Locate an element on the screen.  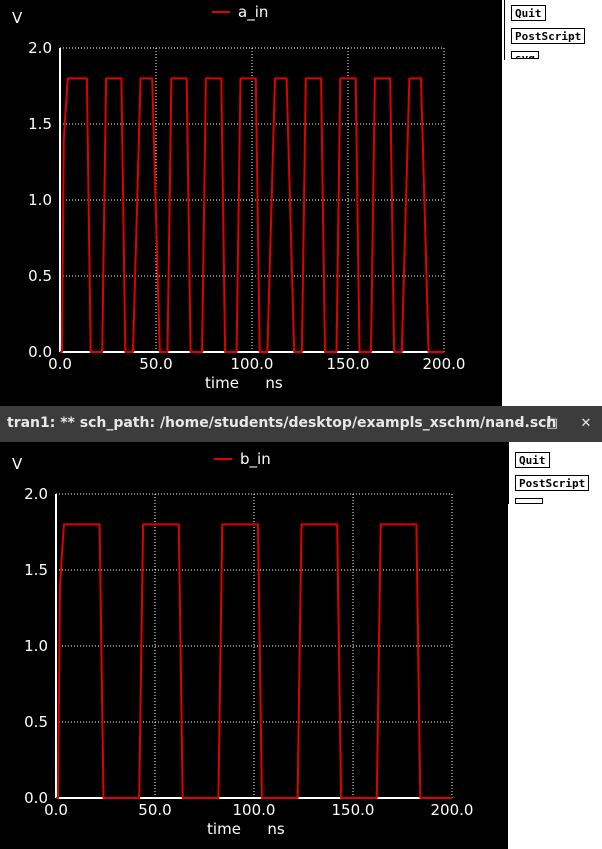
legend-label: b_in is located at coordinates (255, 459).